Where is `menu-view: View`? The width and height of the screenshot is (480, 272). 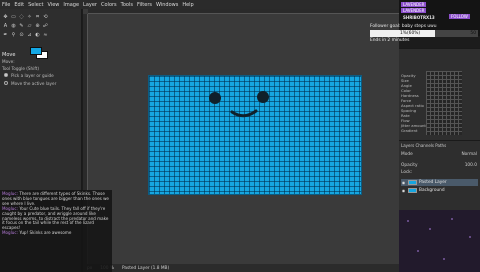
menu-view: View is located at coordinates (54, 5).